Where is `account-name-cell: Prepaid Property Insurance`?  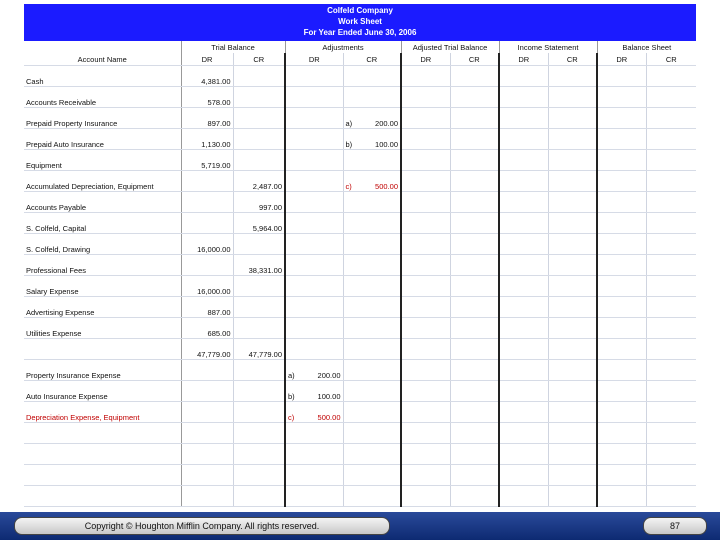 account-name-cell: Prepaid Property Insurance is located at coordinates (103, 118).